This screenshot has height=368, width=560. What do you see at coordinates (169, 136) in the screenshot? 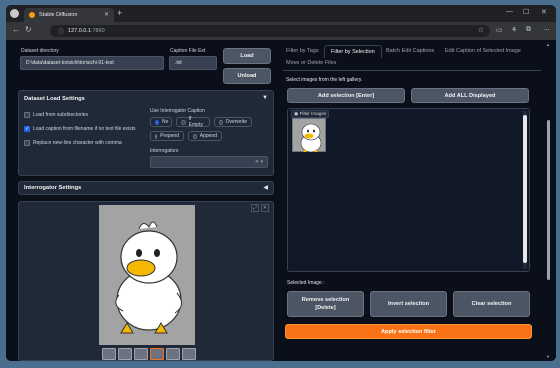
I see `radio-prepend-label: Prepend` at bounding box center [169, 136].